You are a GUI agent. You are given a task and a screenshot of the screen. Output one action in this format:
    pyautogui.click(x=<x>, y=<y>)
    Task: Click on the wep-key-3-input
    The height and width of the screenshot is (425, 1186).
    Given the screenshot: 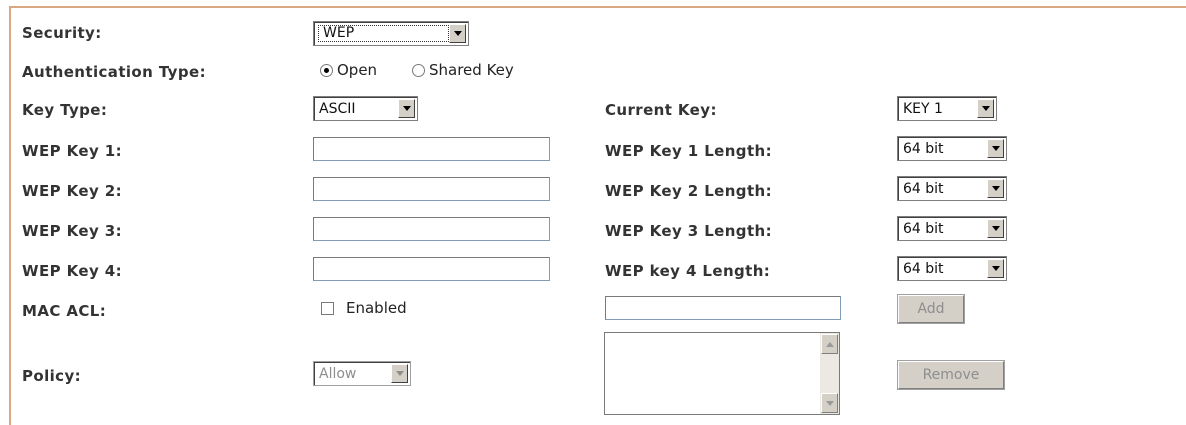 What is the action you would take?
    pyautogui.click(x=431, y=229)
    